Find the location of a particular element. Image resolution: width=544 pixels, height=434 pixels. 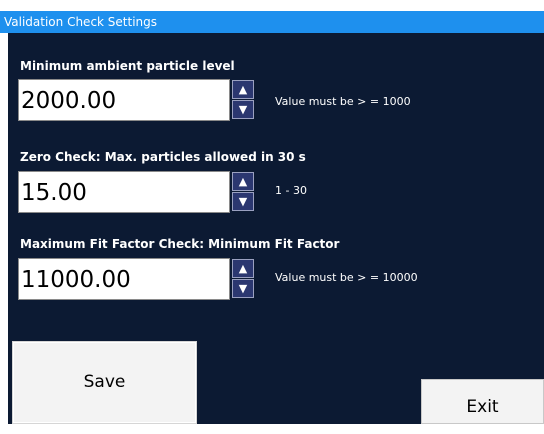

save-button-label: Save is located at coordinates (104, 382).